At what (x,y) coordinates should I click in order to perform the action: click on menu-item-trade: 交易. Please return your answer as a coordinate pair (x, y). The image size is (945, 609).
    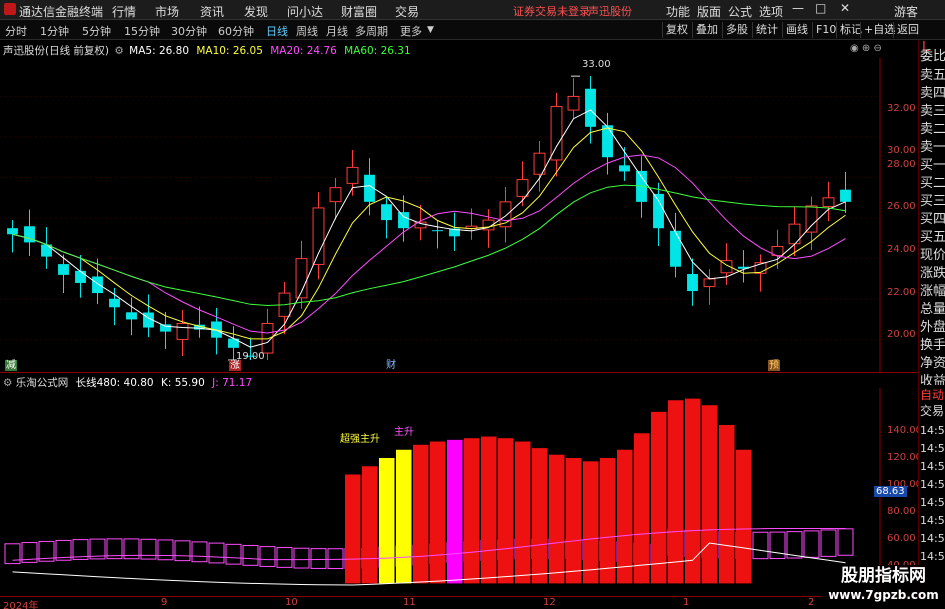
    Looking at the image, I should click on (407, 11).